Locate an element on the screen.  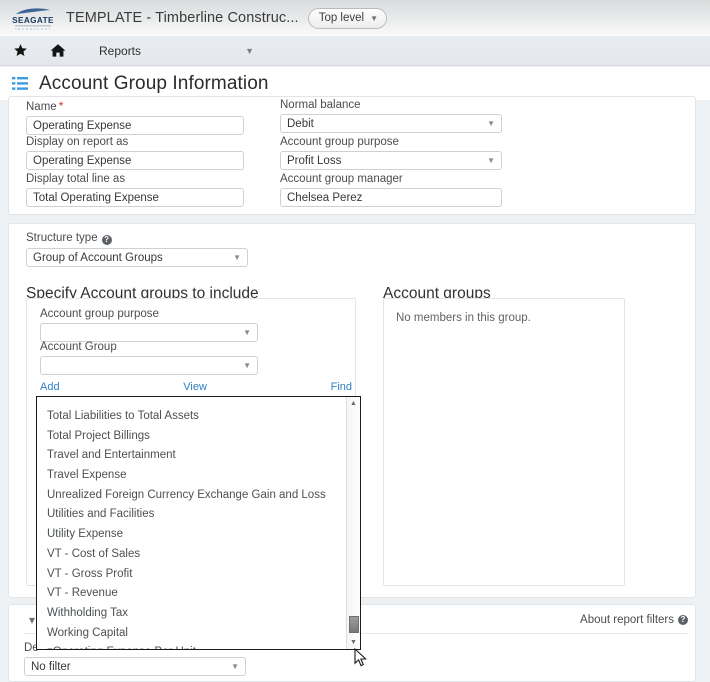
dropdown-option: VT - Revenue is located at coordinates (191, 594).